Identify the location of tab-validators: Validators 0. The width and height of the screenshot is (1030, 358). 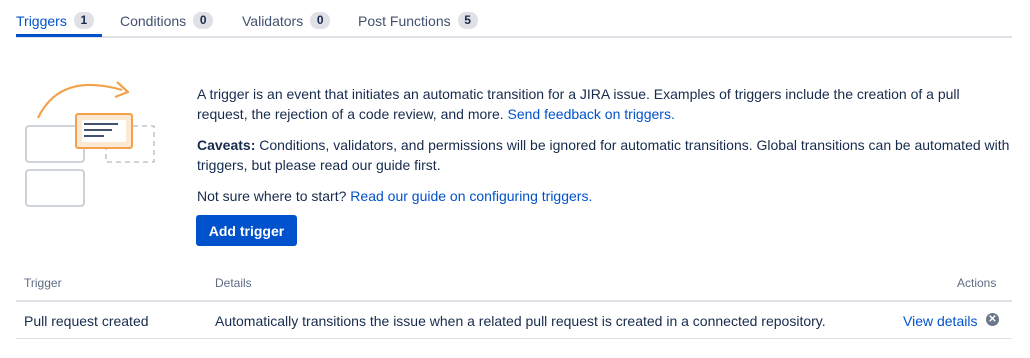
(286, 24).